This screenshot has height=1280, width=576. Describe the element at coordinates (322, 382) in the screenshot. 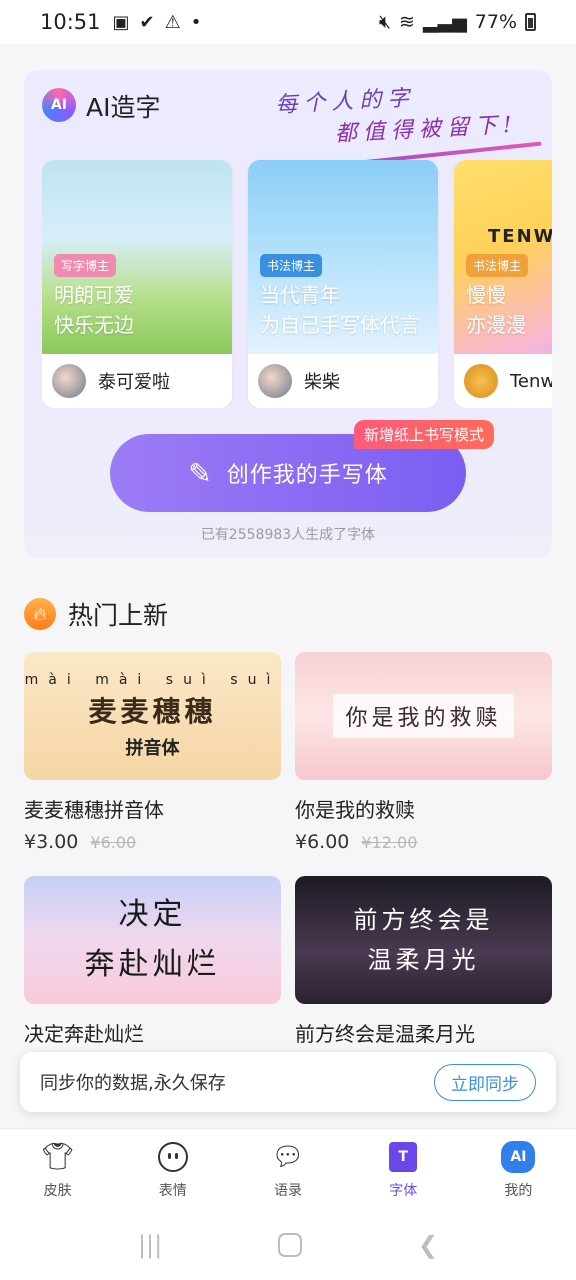

I see `author-name: 柴柴` at that location.